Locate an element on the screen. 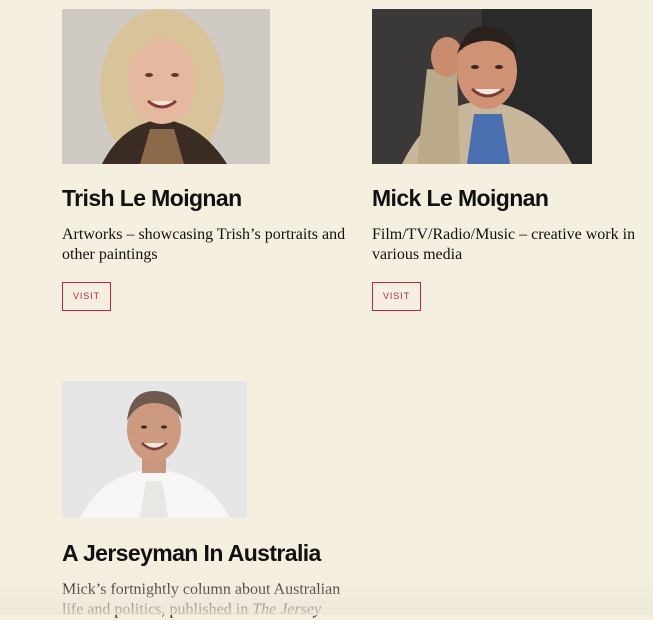  card-title: Mick Le Moignan is located at coordinates (460, 198).